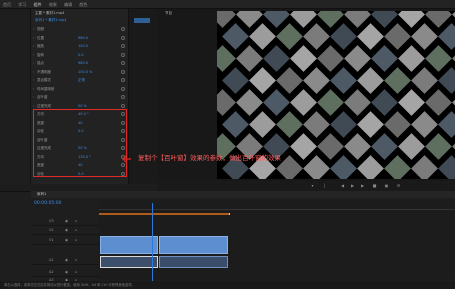  Describe the element at coordinates (80, 89) in the screenshot. I see `effect-param-row: › 时间重映射` at that location.